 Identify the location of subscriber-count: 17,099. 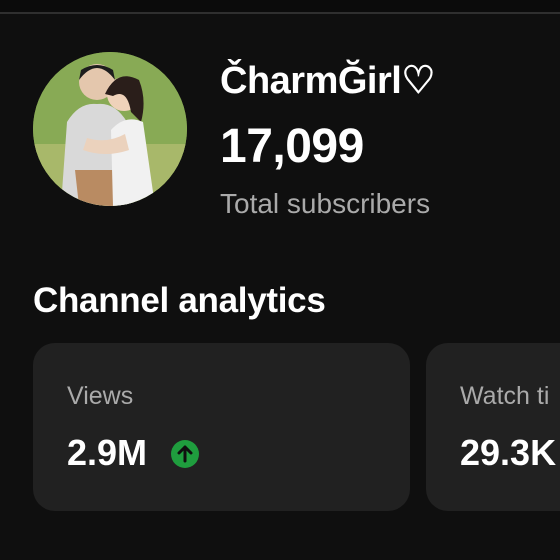
(292, 146).